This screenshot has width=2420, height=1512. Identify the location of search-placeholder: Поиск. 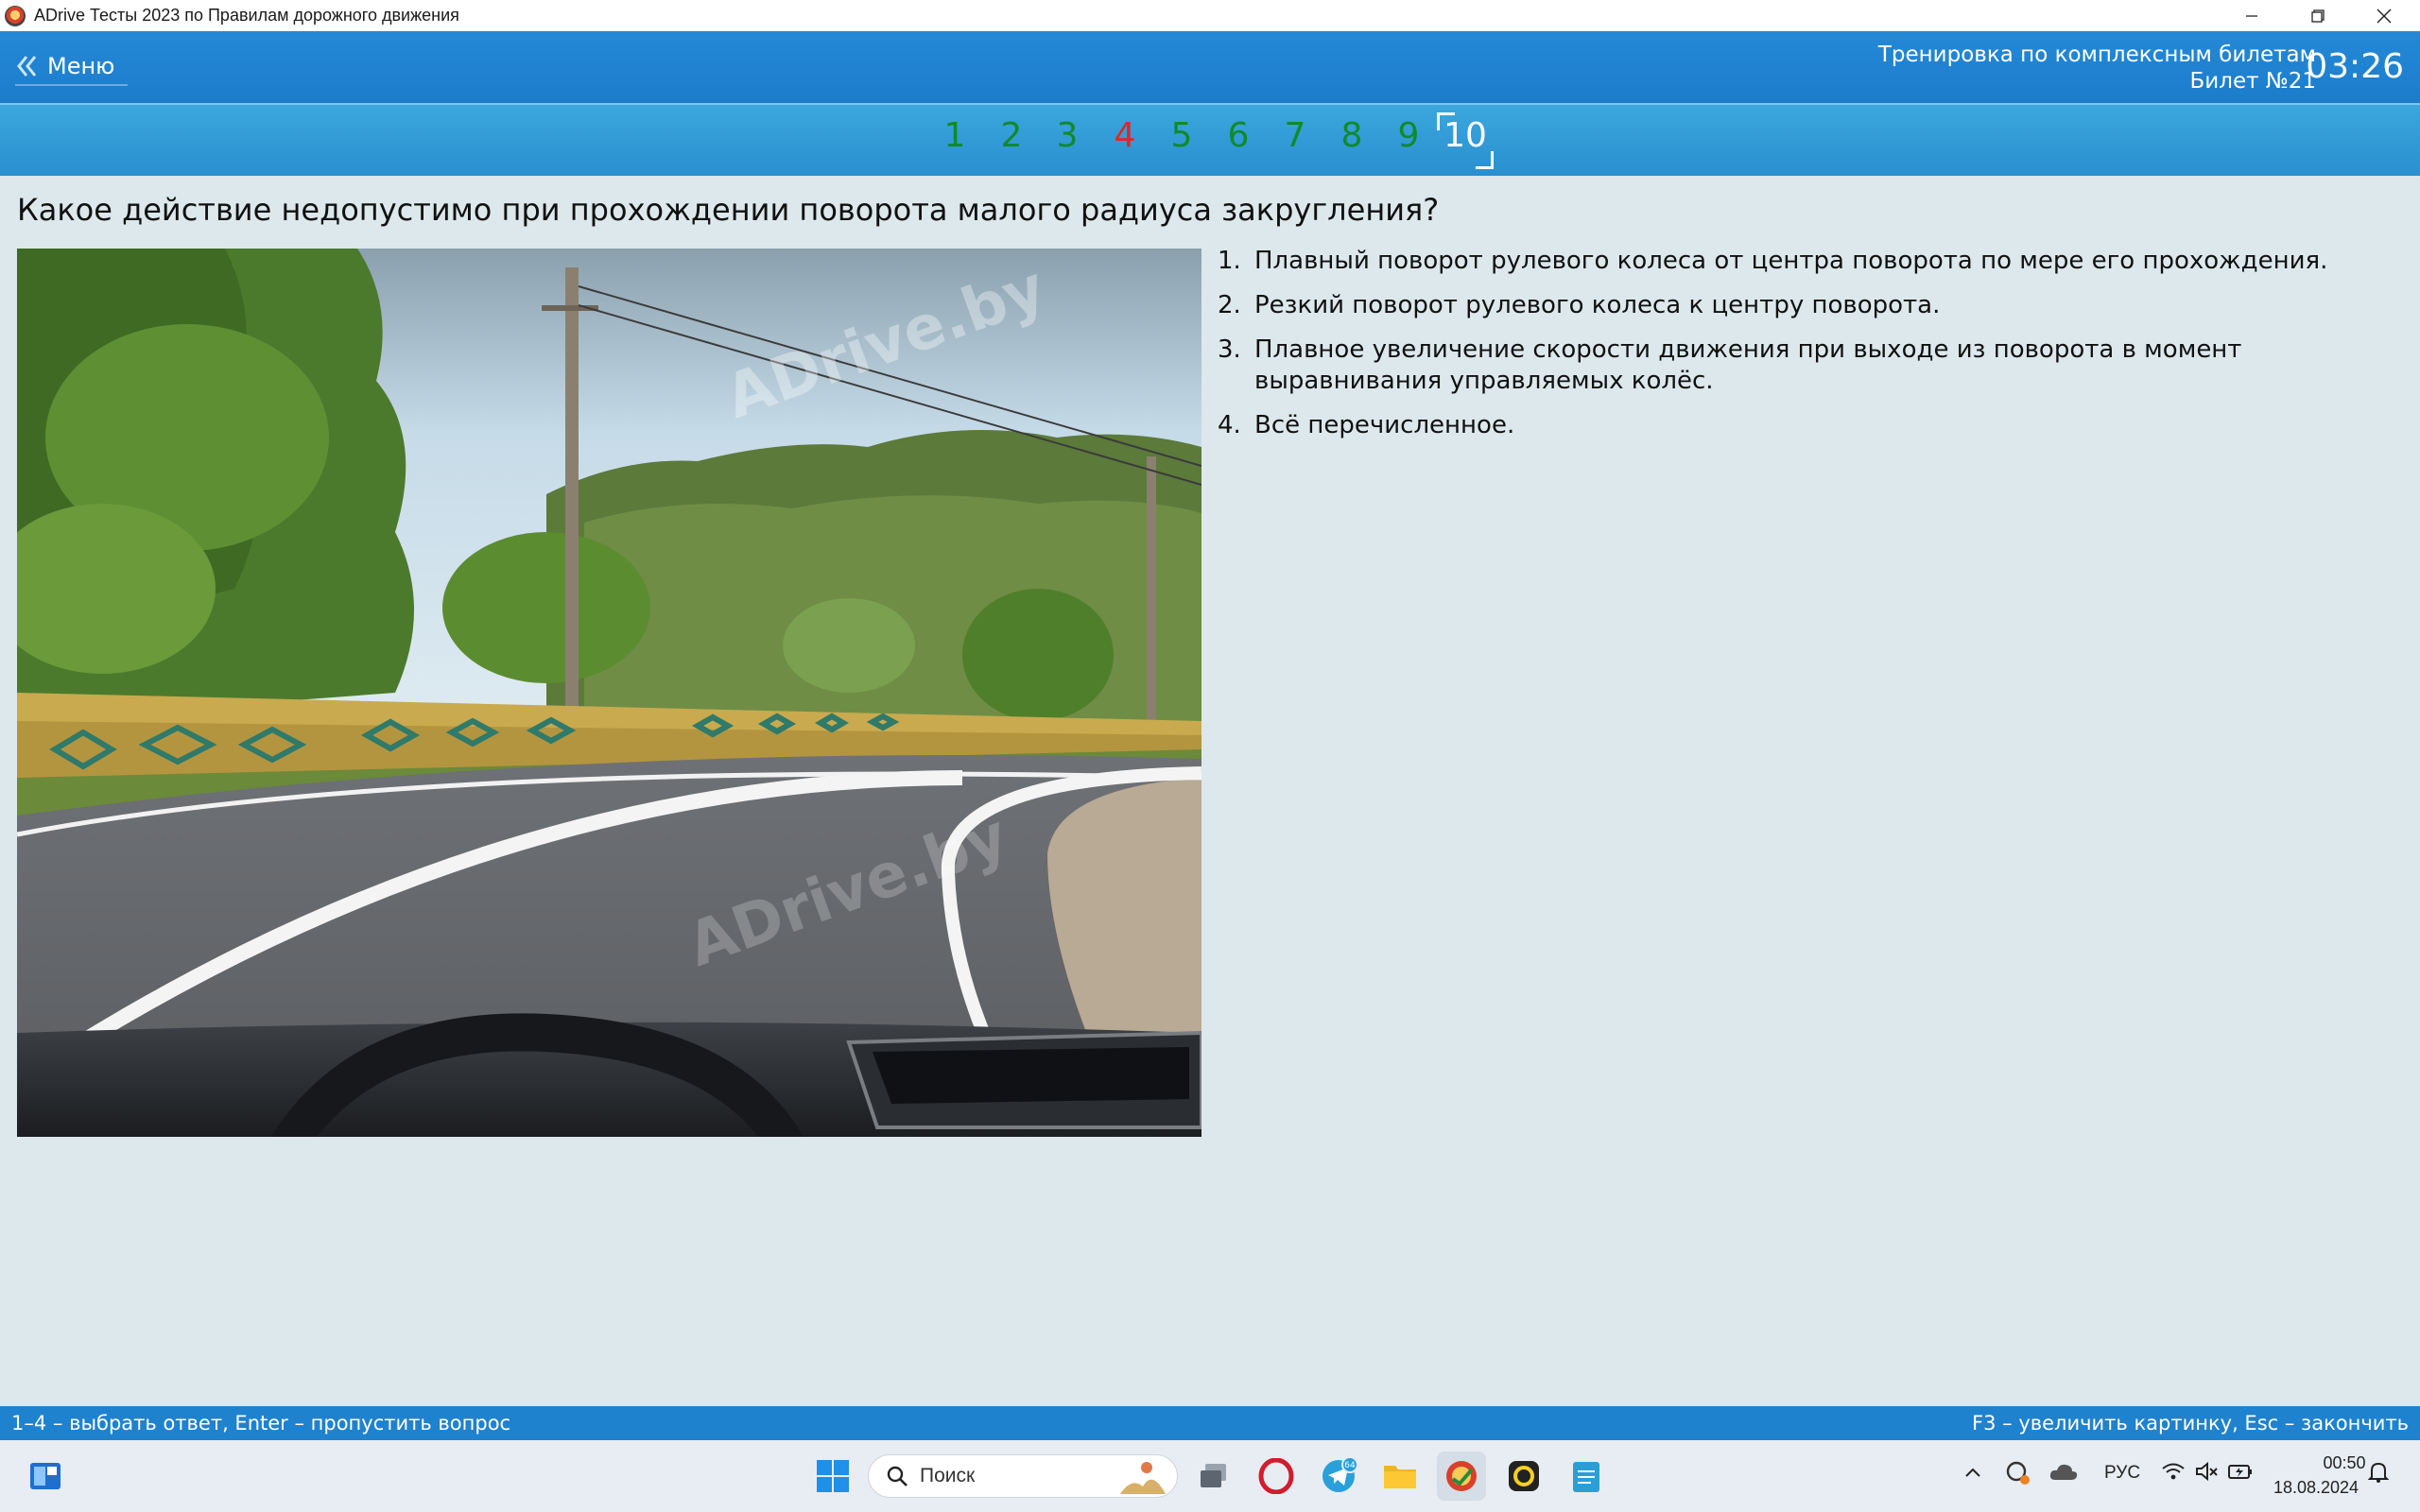
(948, 1475).